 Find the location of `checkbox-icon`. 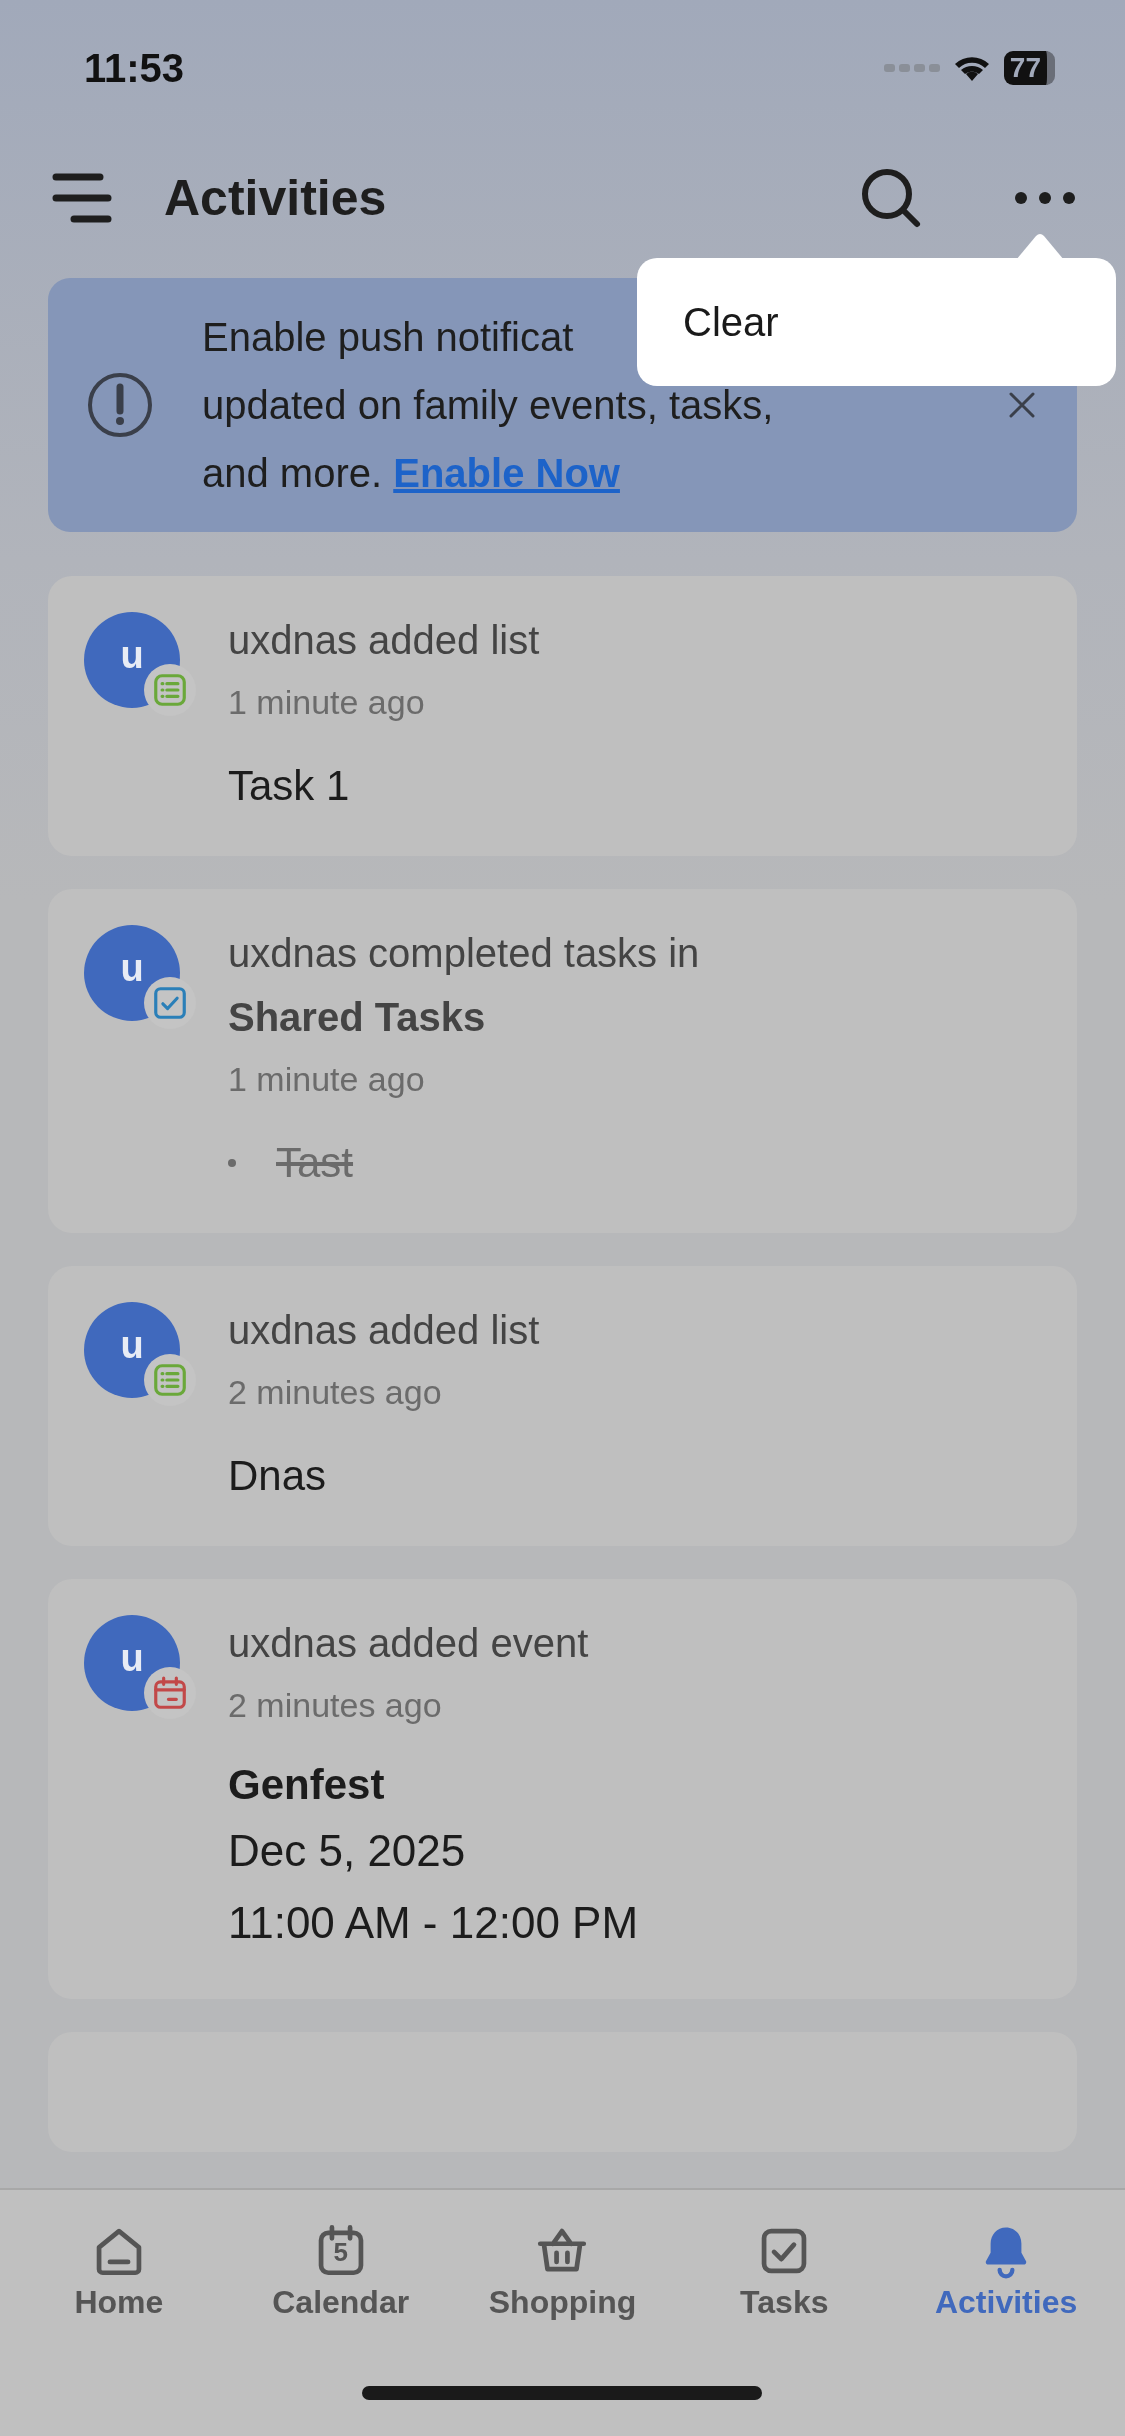

checkbox-icon is located at coordinates (170, 1003).